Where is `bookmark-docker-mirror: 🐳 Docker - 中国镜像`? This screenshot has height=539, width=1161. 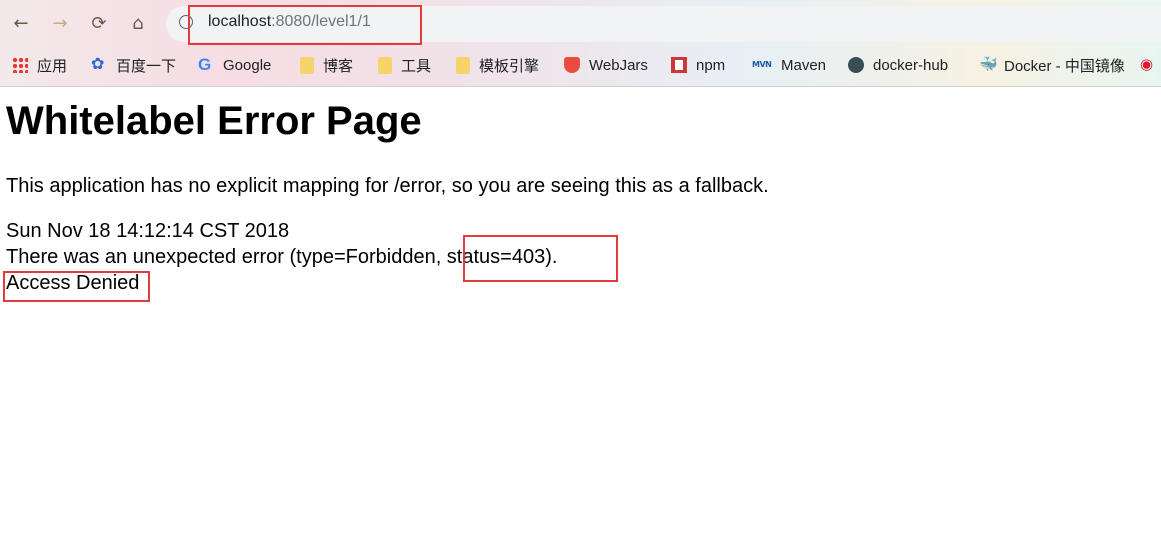
bookmark-docker-mirror: 🐳 Docker - 中国镜像 is located at coordinates (1052, 65).